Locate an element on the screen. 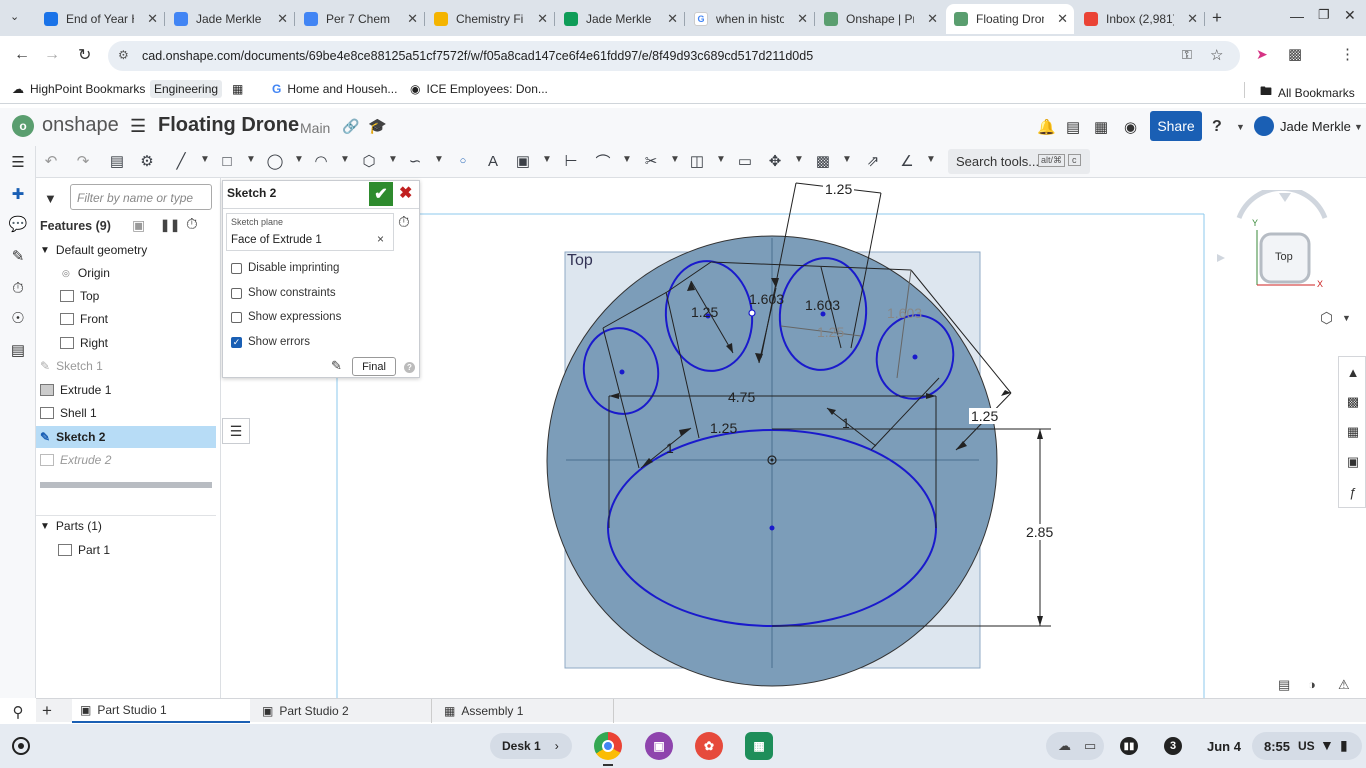 The height and width of the screenshot is (768, 1366). learning-center-icon: ◉ is located at coordinates (1130, 127).